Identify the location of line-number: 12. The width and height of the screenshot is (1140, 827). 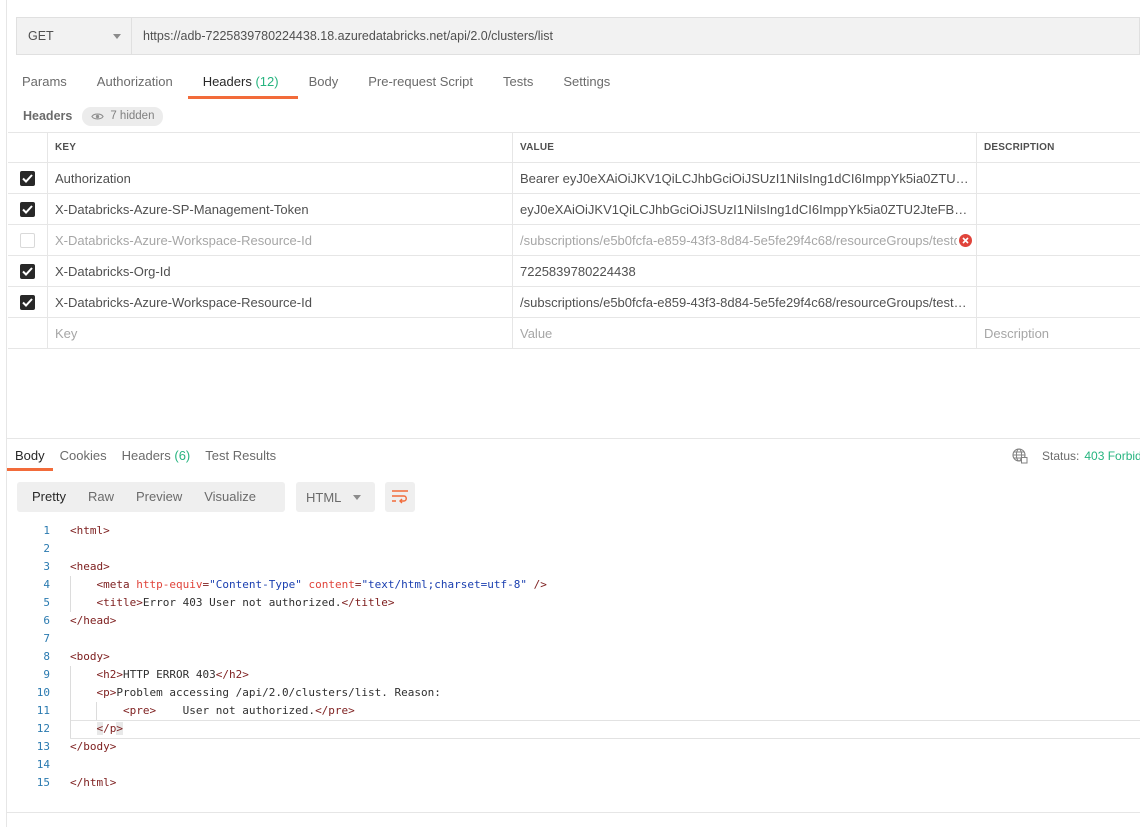
(43, 728).